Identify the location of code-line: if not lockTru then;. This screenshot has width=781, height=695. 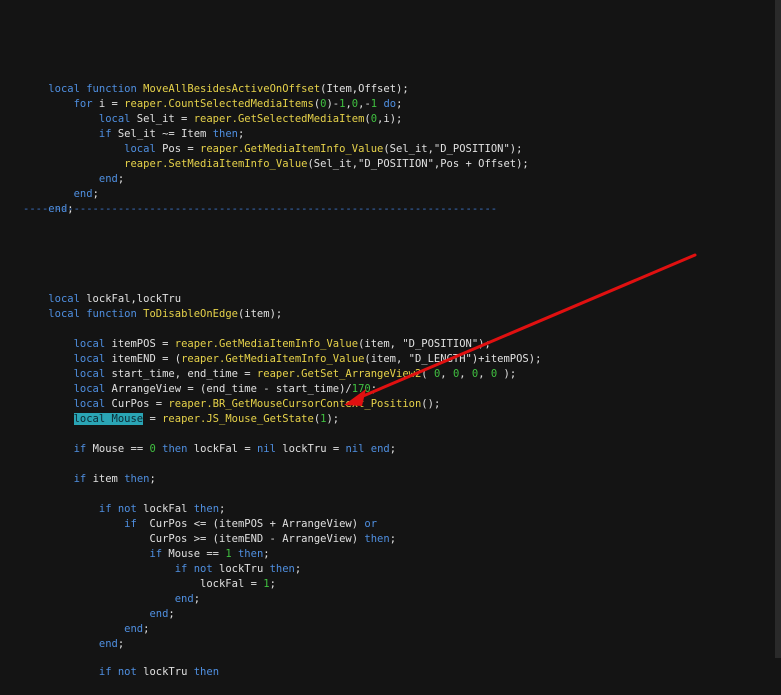
(162, 561).